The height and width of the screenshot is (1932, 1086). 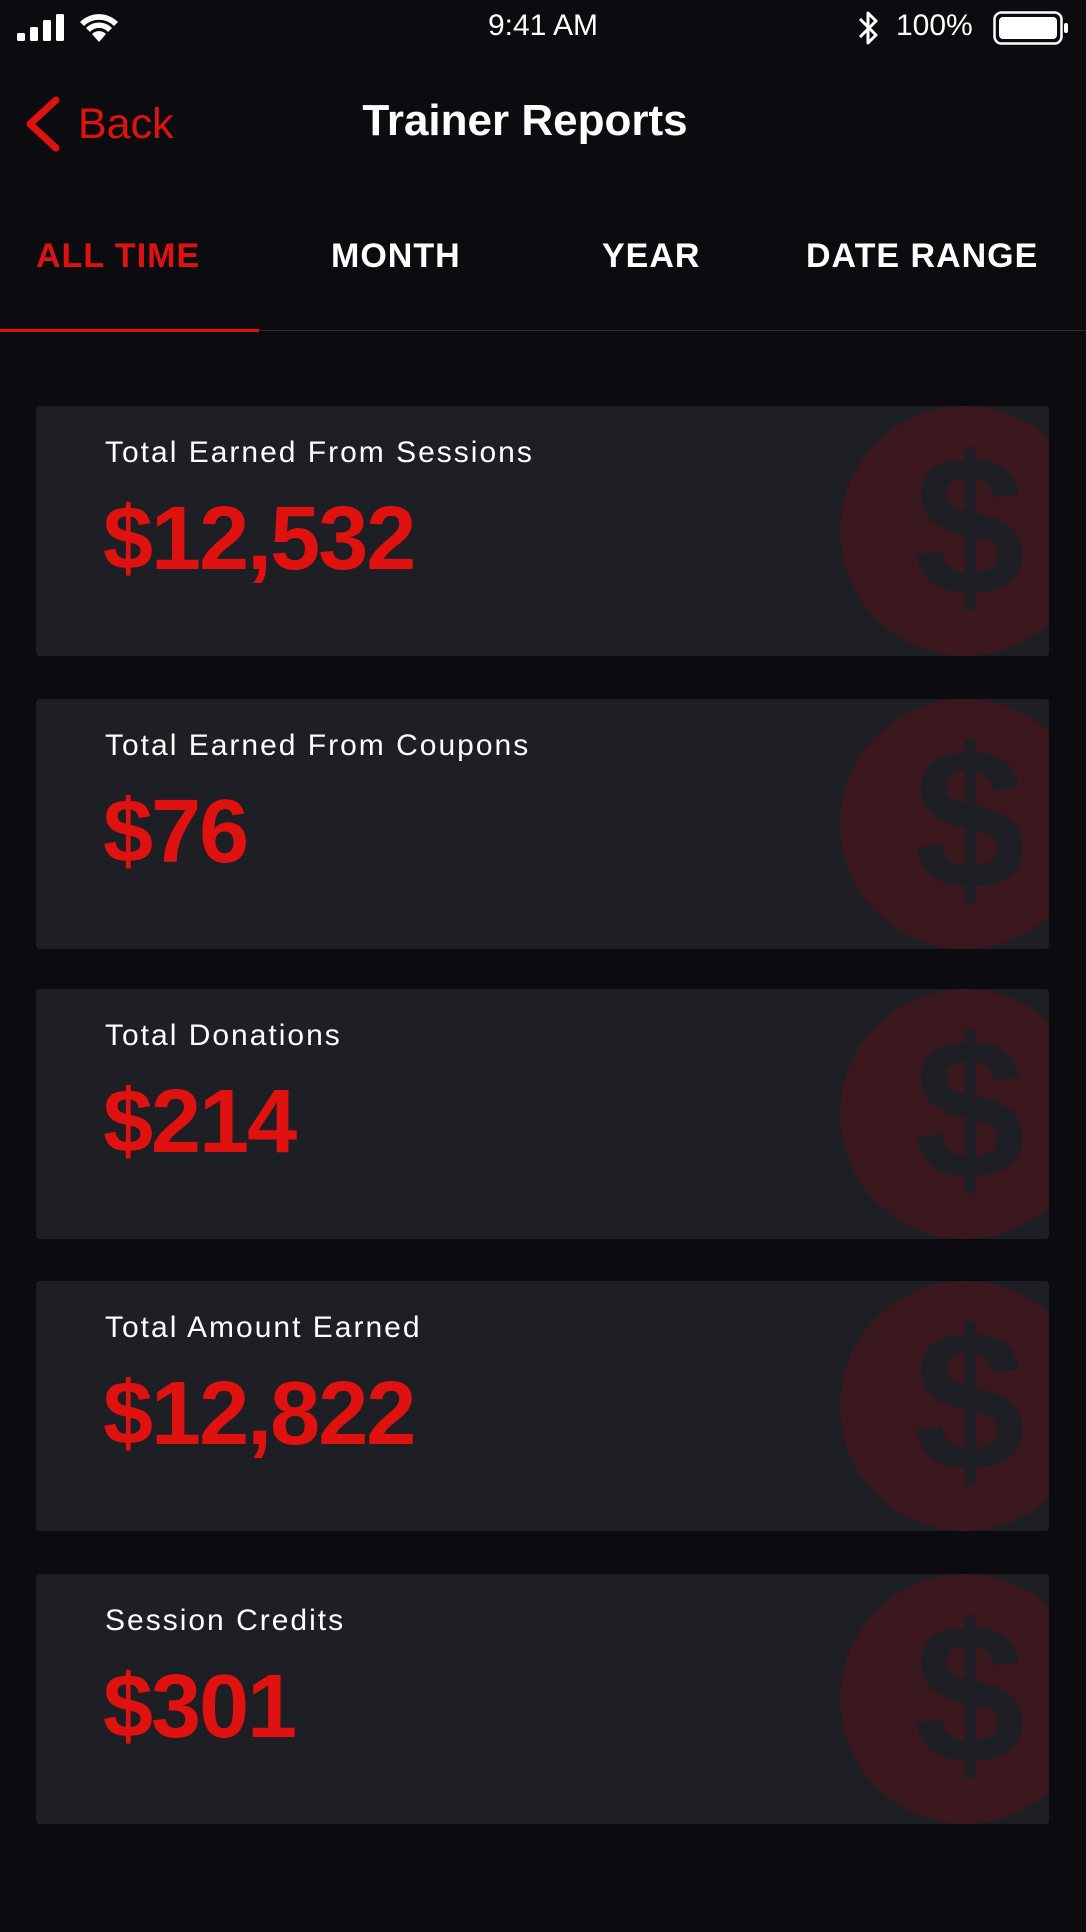 What do you see at coordinates (868, 28) in the screenshot?
I see `bluetooth-icon` at bounding box center [868, 28].